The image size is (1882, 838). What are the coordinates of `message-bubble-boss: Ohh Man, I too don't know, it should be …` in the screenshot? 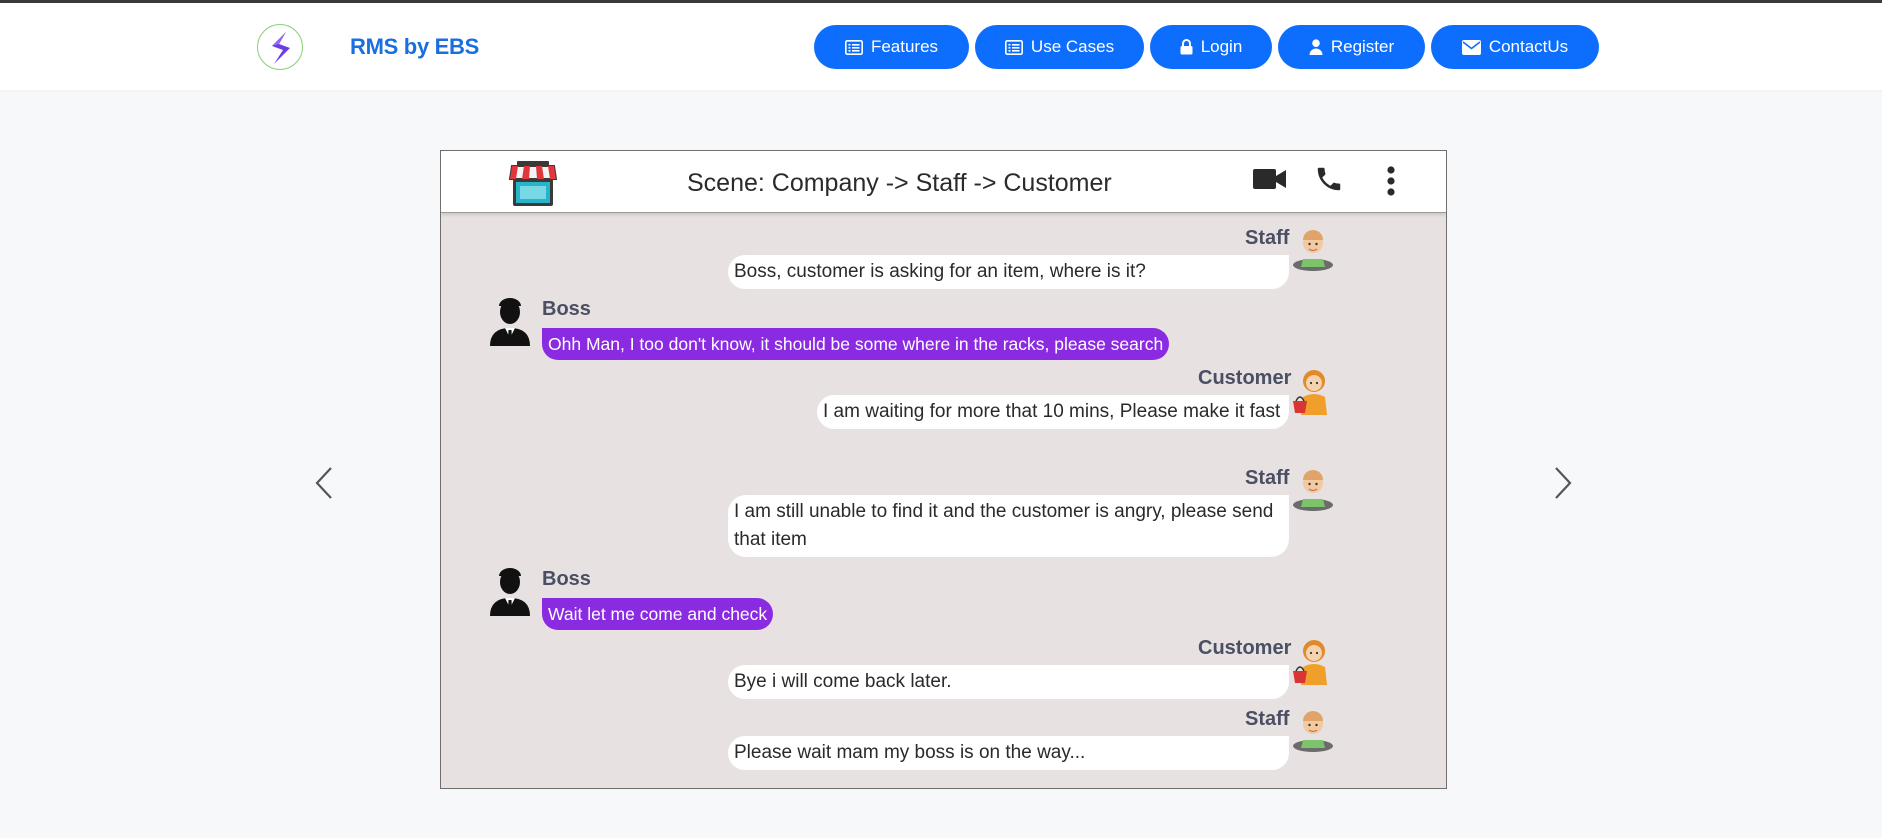 It's located at (856, 344).